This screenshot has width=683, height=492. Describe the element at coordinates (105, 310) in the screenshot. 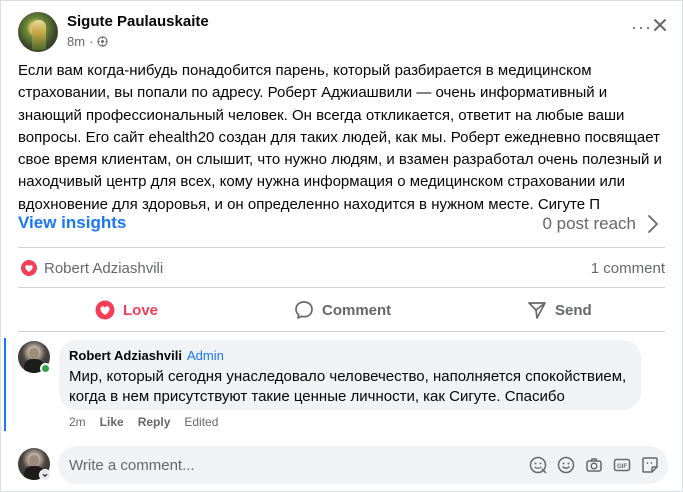

I see `love-icon` at that location.